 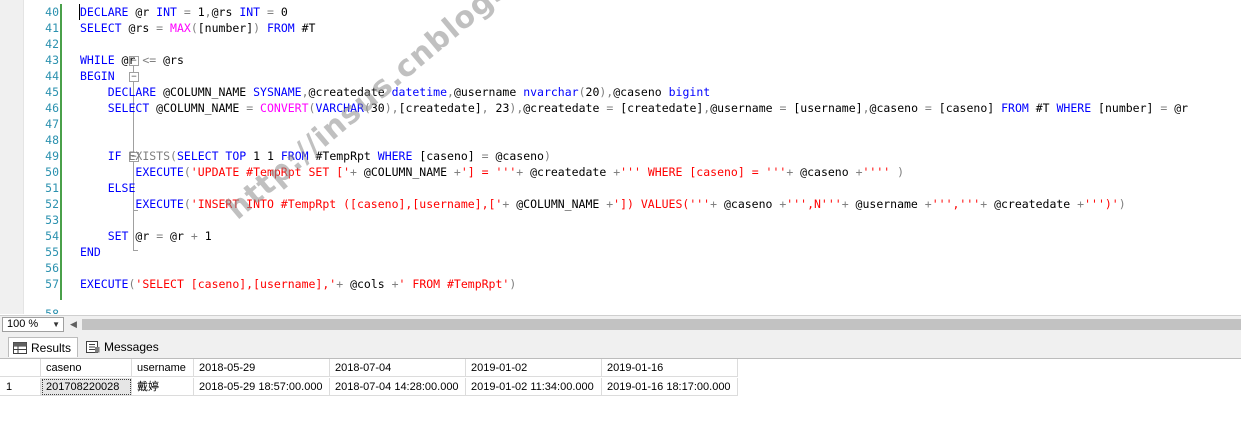 I want to click on code-token: 1, so click(x=201, y=12).